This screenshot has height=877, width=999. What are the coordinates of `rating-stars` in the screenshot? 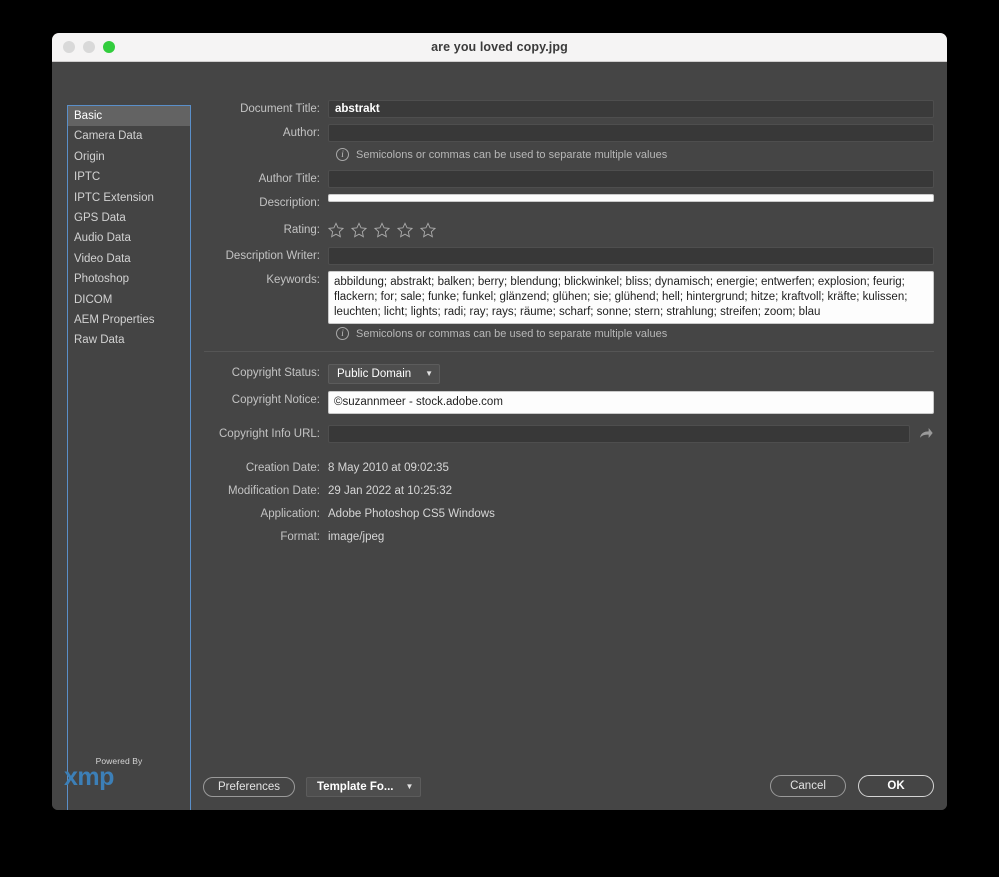 It's located at (382, 229).